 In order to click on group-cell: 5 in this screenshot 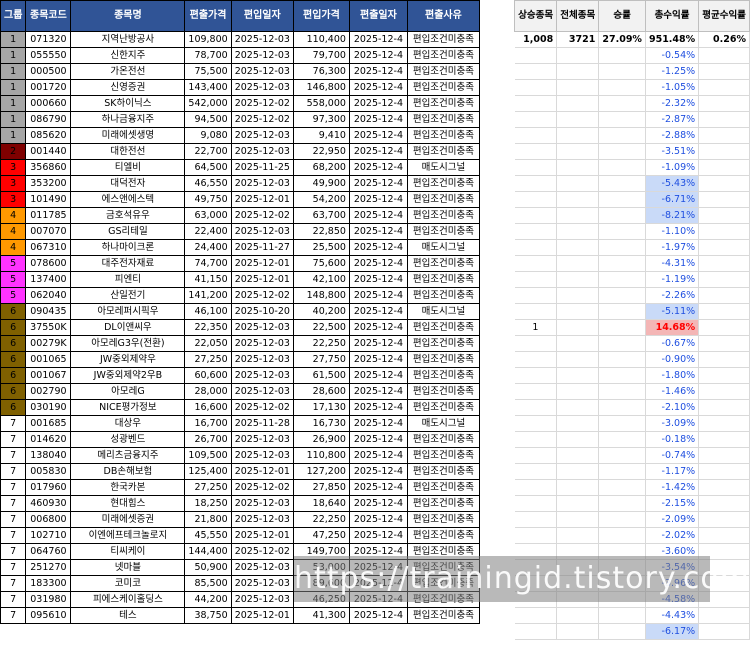, I will do `click(13, 295)`.